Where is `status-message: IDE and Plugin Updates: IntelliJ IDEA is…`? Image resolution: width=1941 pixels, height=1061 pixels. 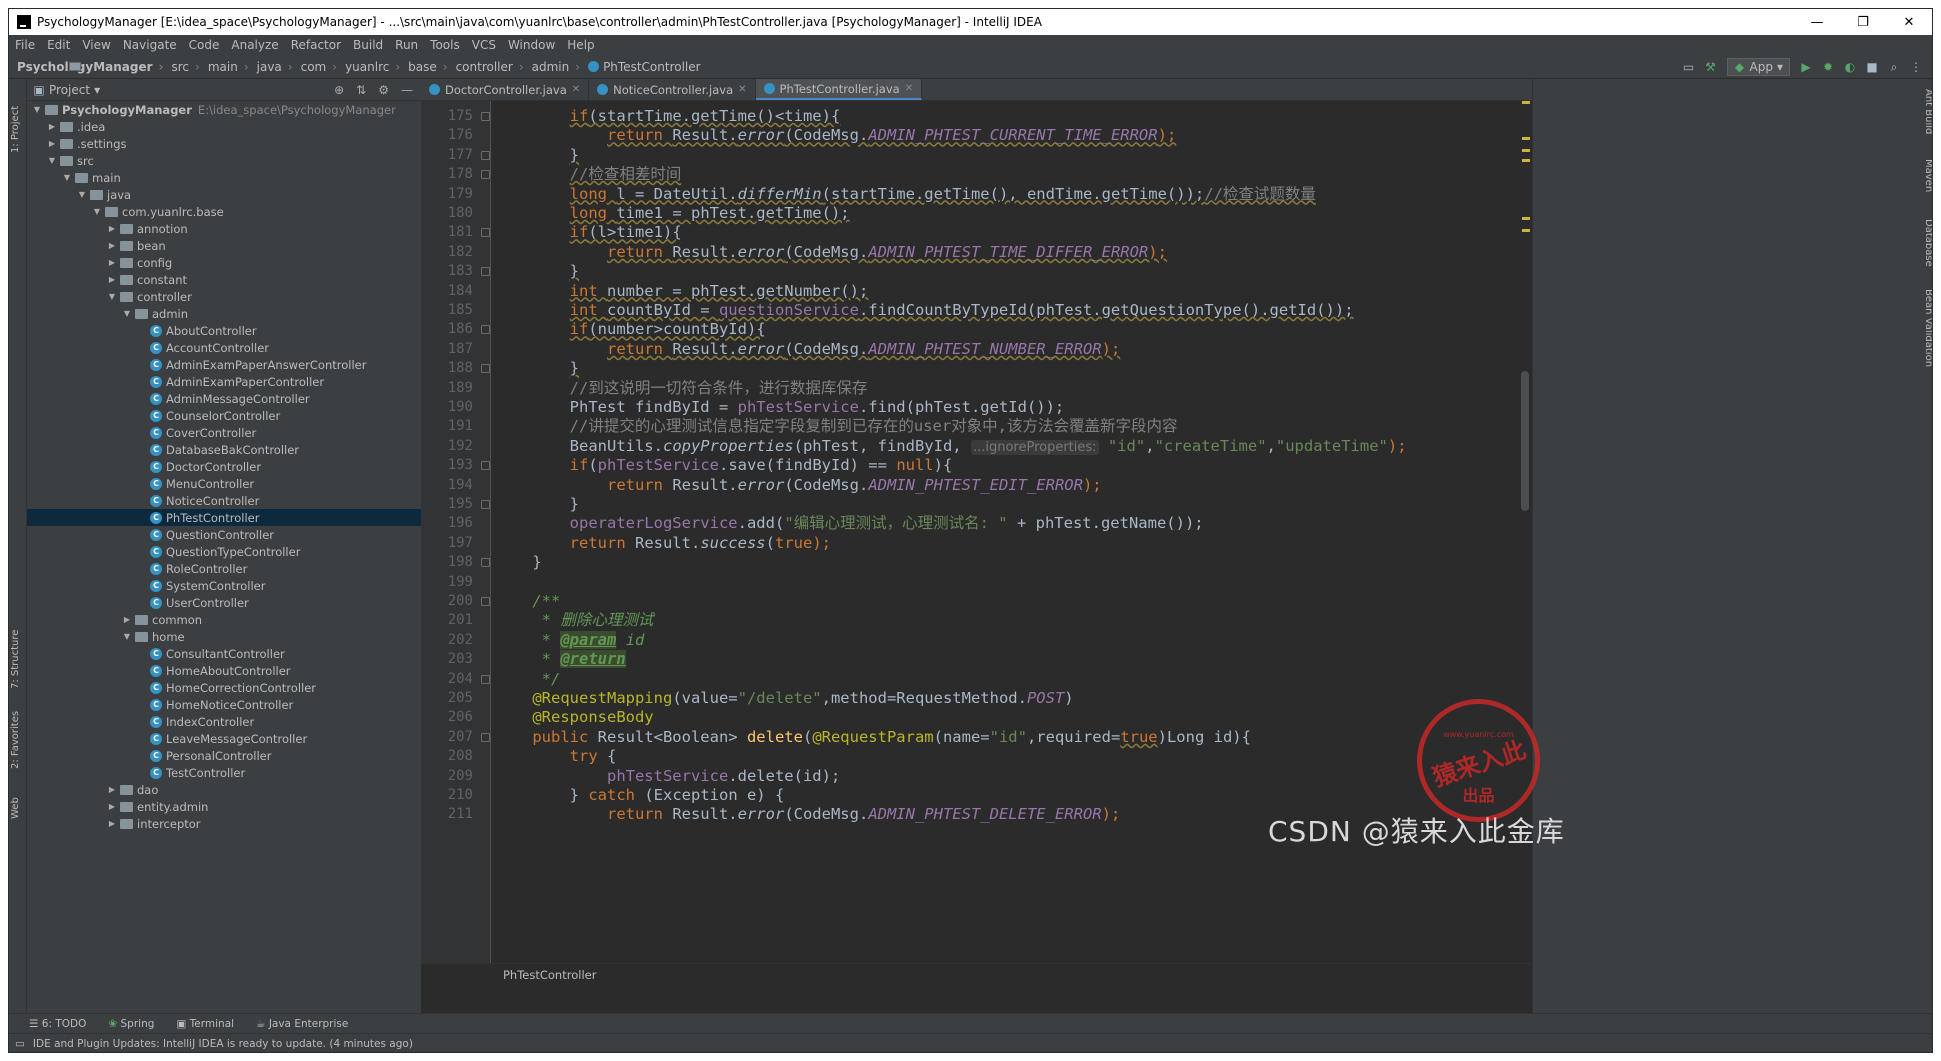
status-message: IDE and Plugin Updates: IntelliJ IDEA is… is located at coordinates (223, 1044).